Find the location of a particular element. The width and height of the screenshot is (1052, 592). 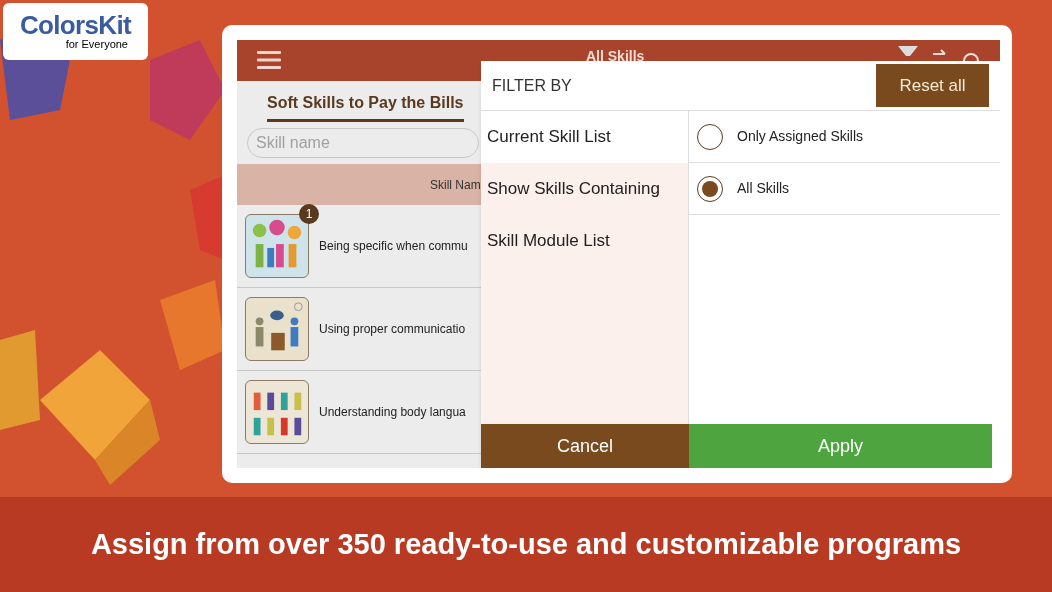

header-title: All Skills is located at coordinates (615, 56).